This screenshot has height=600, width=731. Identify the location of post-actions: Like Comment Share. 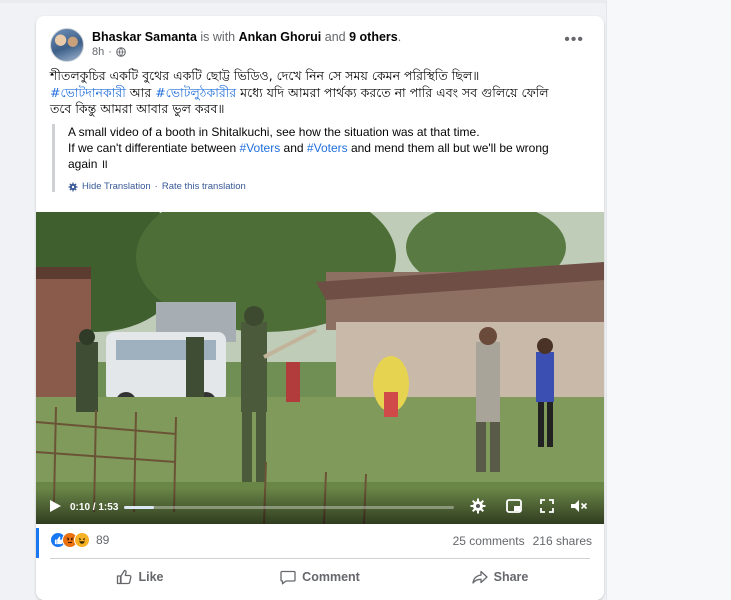
(320, 577).